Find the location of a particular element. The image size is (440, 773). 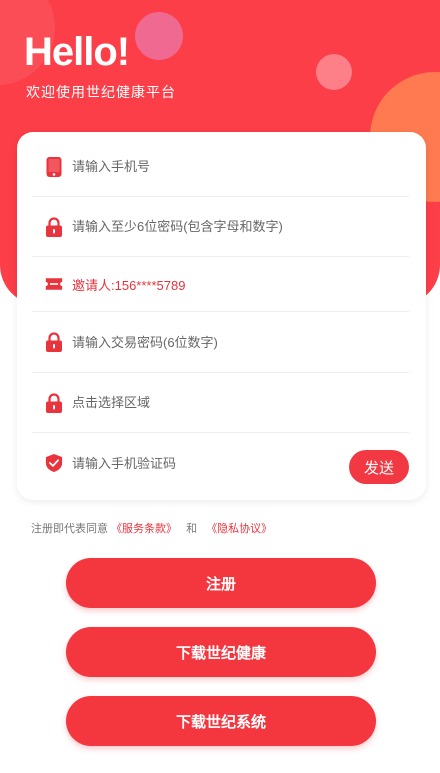

phone-icon is located at coordinates (54, 166).